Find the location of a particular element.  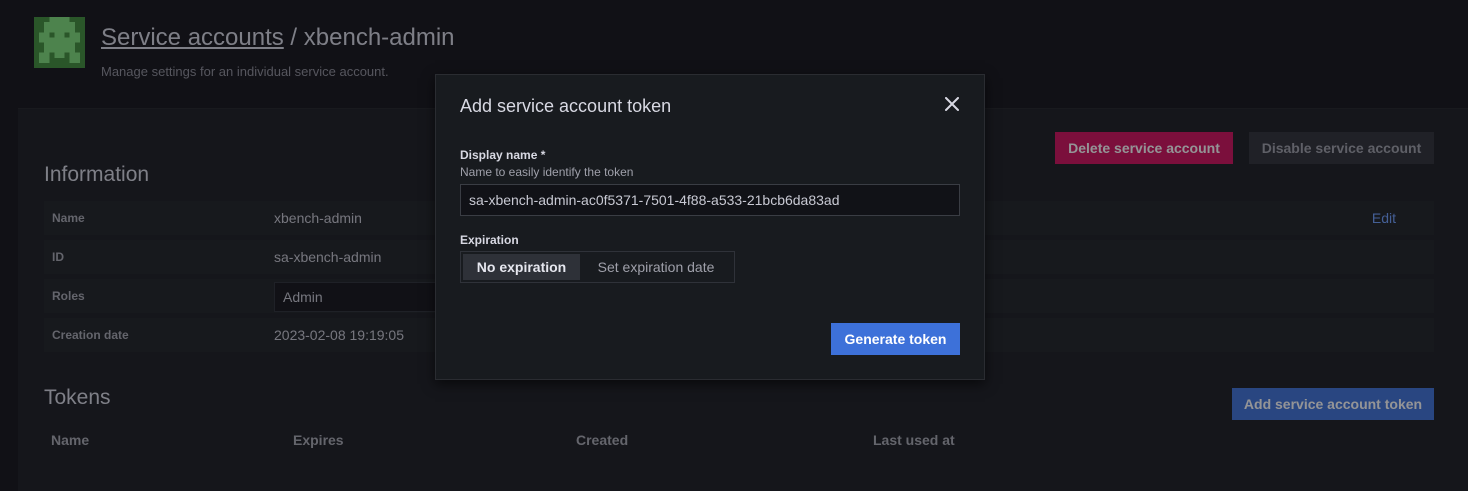

expiration-option-set-date: Set expiration date is located at coordinates (656, 267).